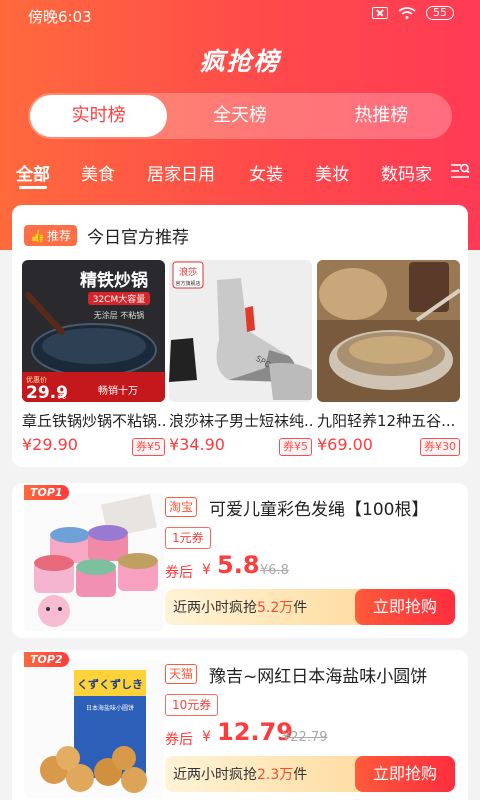 The image size is (480, 800). I want to click on no-sim-icon, so click(380, 13).